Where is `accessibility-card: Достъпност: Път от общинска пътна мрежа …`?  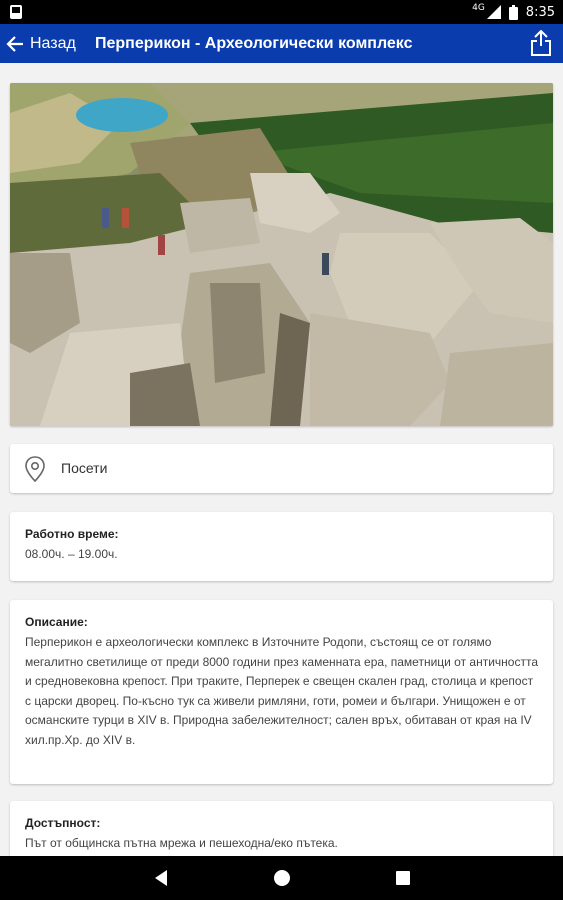
accessibility-card: Достъпност: Път от общинска пътна мрежа … is located at coordinates (281, 828).